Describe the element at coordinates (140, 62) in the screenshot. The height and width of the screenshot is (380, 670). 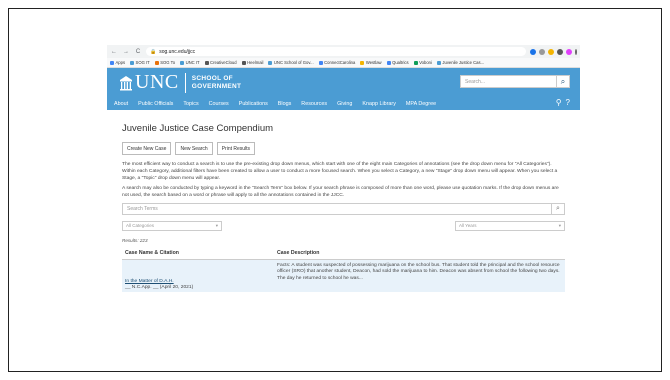
I see `bookmark-item: SOG IT` at that location.